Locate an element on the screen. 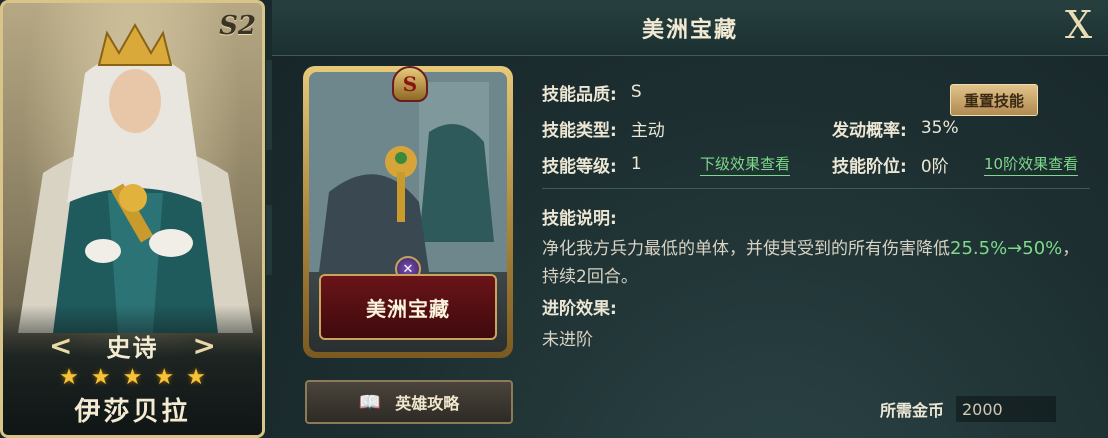 This screenshot has width=1108, height=438. trigger-rate-label: 发动概率: is located at coordinates (869, 130).